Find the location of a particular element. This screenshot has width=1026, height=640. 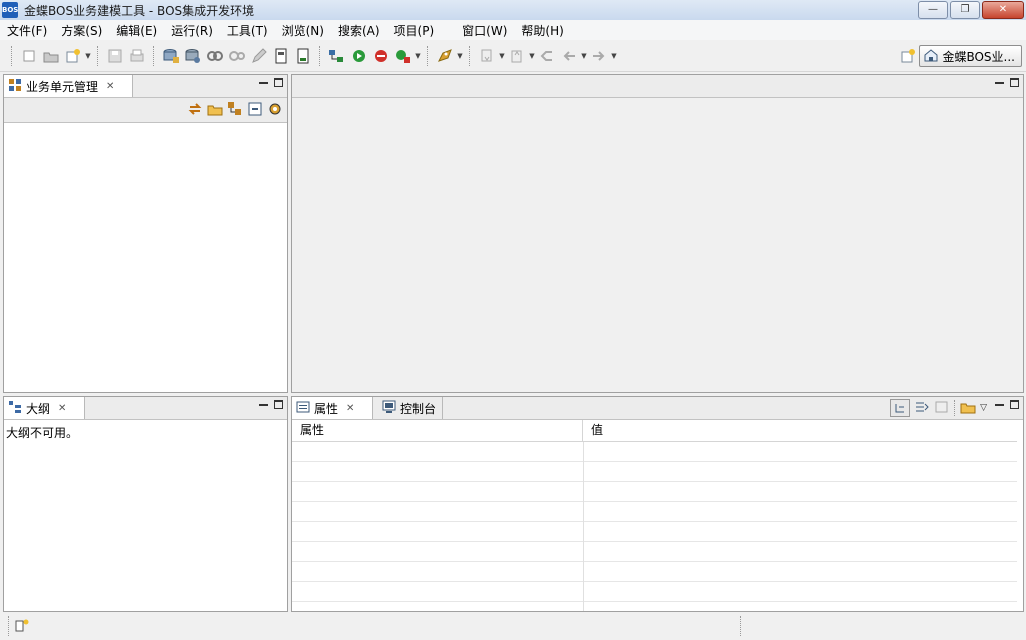

menu-scheme: 方案(S) is located at coordinates (81, 30).